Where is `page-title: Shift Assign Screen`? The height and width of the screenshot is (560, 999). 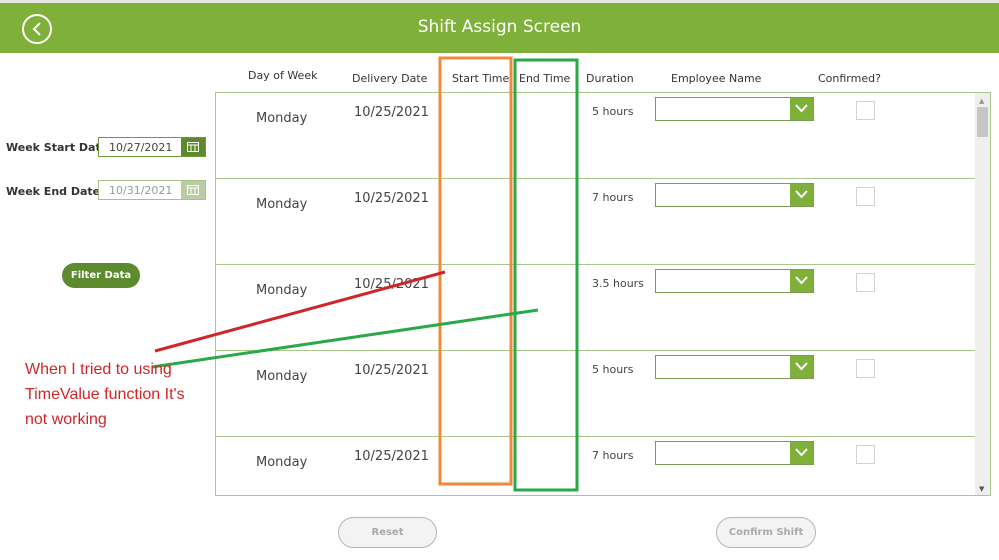 page-title: Shift Assign Screen is located at coordinates (499, 27).